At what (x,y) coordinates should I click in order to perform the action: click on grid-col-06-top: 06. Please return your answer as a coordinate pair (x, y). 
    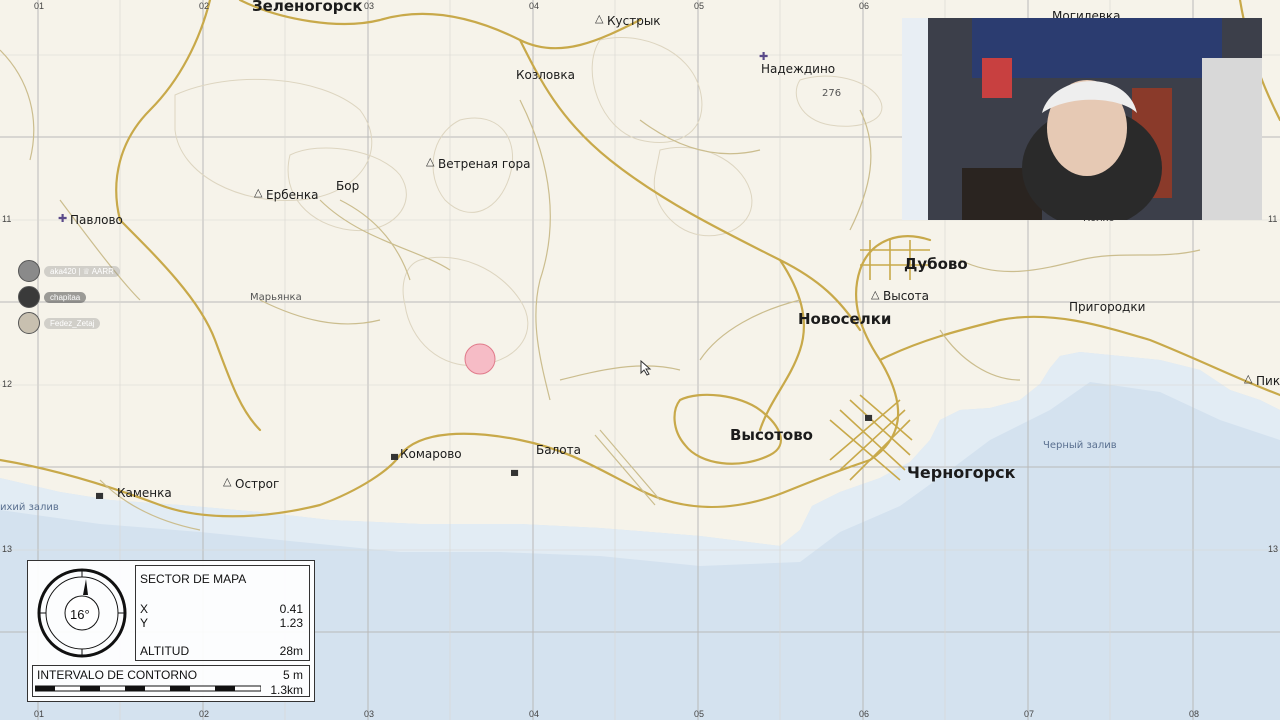
    Looking at the image, I should click on (864, 6).